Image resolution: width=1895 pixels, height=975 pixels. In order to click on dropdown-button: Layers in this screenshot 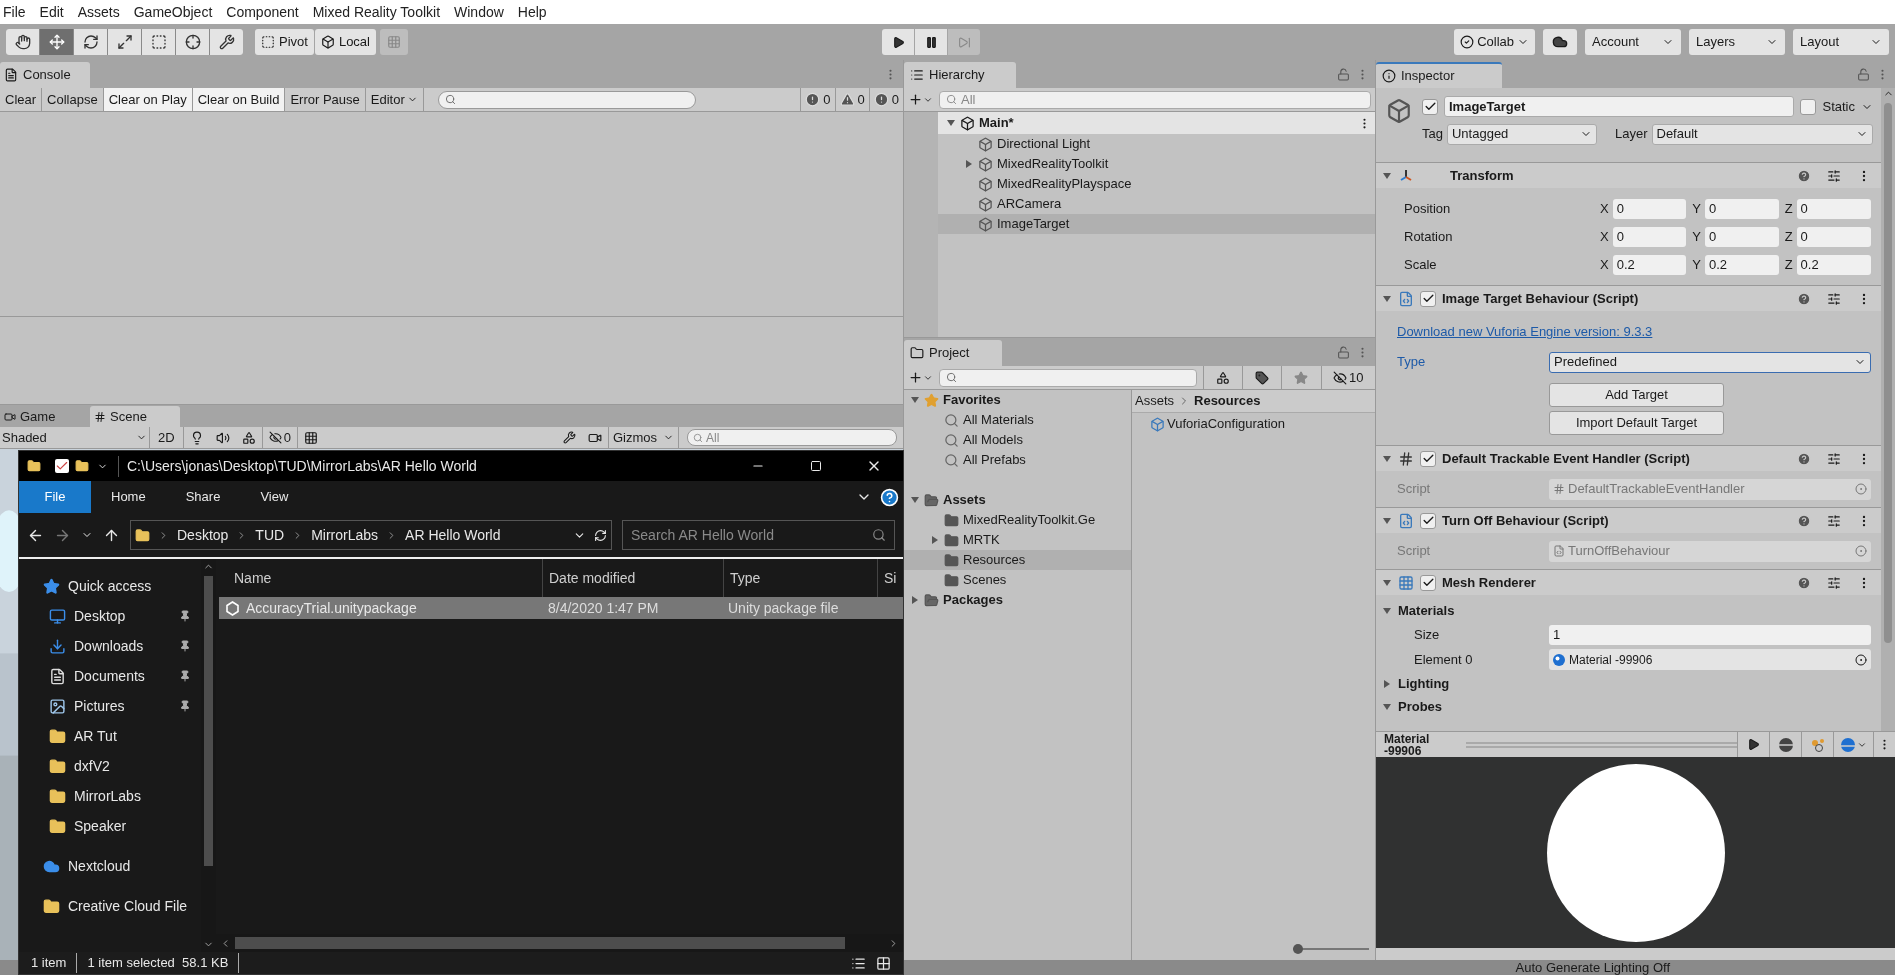, I will do `click(1737, 42)`.